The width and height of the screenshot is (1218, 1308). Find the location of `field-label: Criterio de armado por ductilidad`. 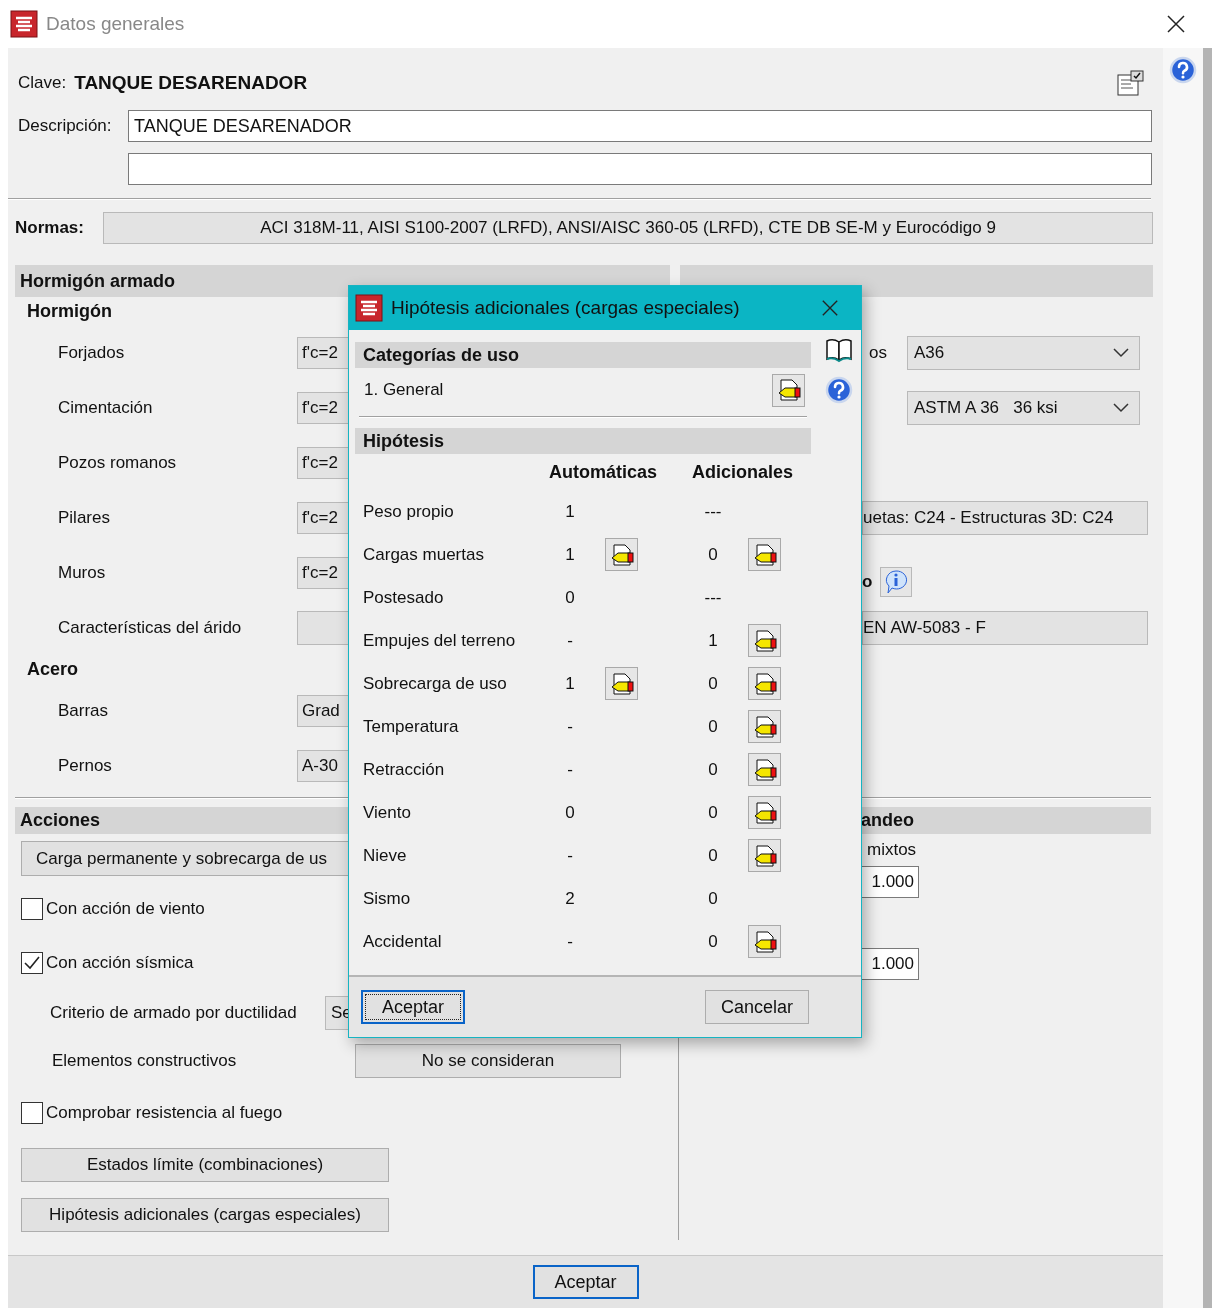

field-label: Criterio de armado por ductilidad is located at coordinates (173, 1013).